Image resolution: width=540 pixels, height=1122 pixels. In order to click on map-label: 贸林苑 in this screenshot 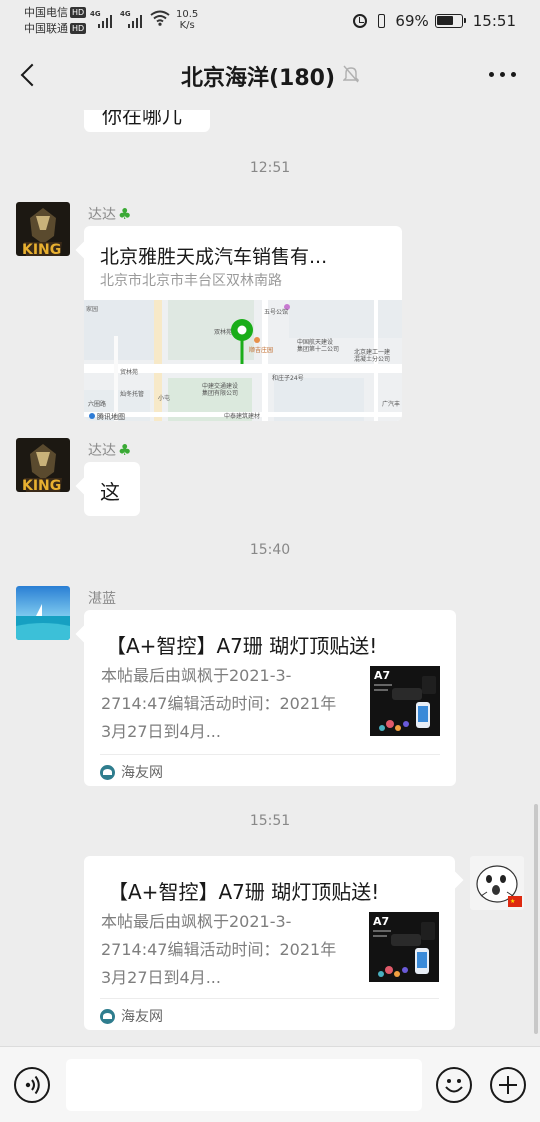, I will do `click(129, 372)`.